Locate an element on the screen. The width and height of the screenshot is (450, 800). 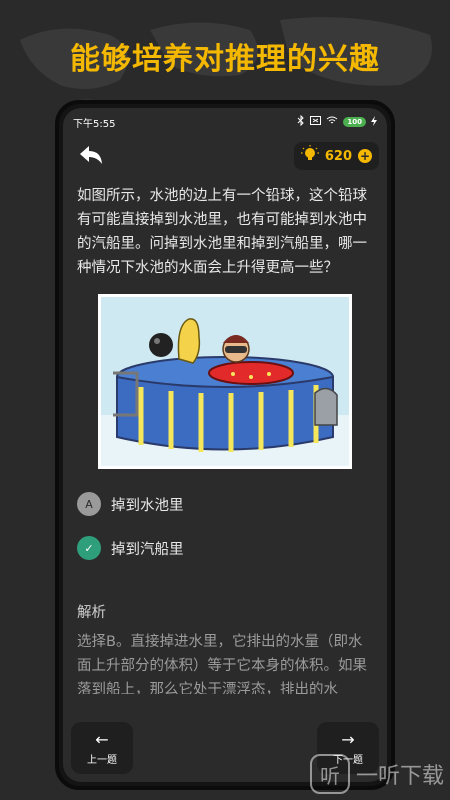
option-a-badge: A is located at coordinates (89, 504).